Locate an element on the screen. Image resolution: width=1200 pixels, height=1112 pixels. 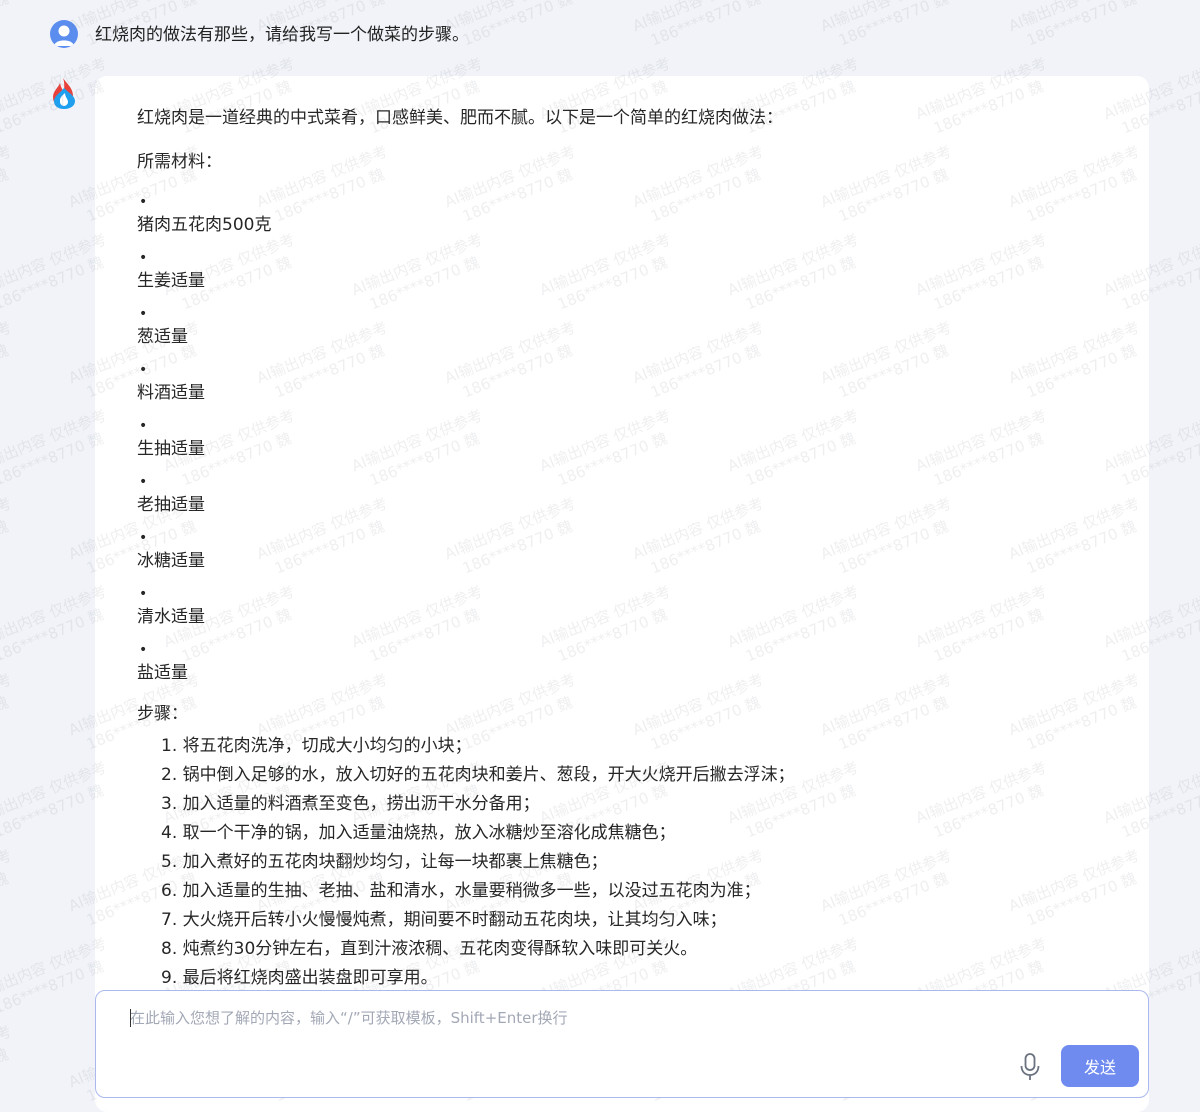
ingredient-text: 猪肉五花肉500克 is located at coordinates (204, 225).